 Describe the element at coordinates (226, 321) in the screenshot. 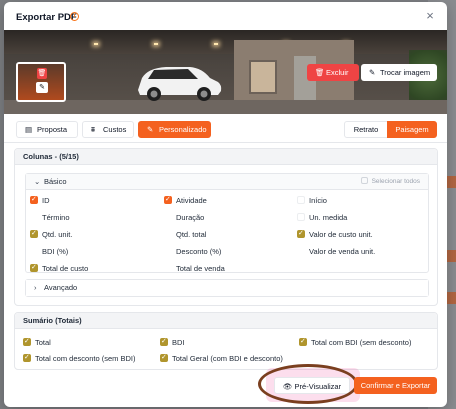

I see `summary-panel-title: Sumário (Totais)` at that location.